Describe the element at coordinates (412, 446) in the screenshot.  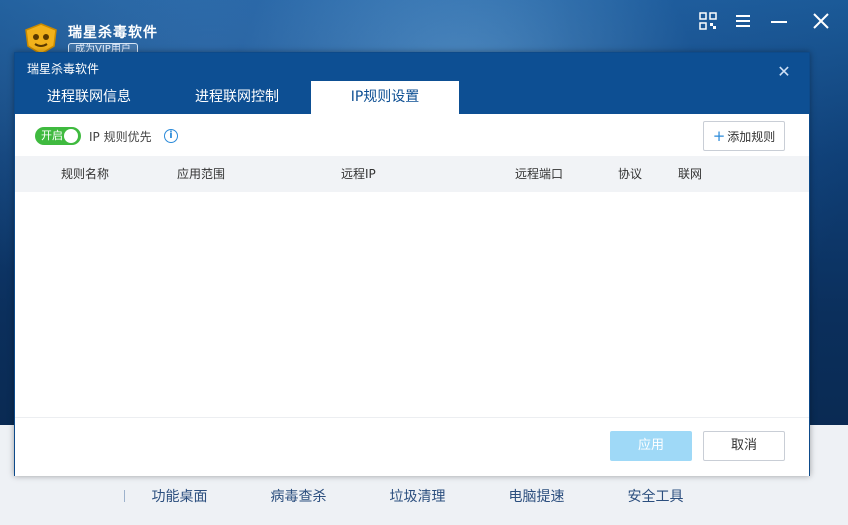
I see `dialog-footer: 应用 取消` at that location.